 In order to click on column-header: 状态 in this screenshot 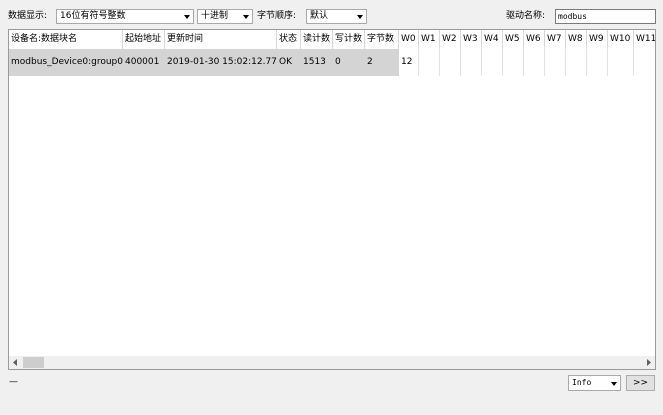, I will do `click(289, 39)`.